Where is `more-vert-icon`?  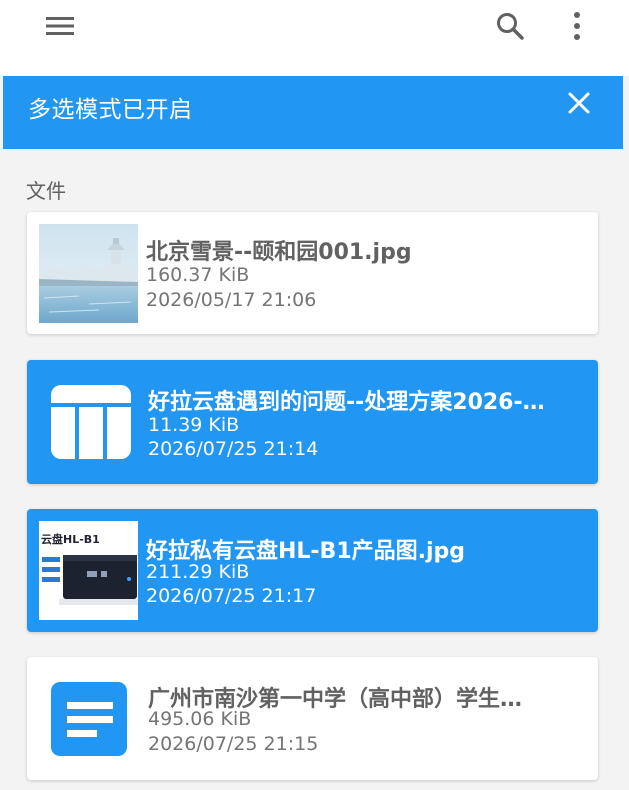
more-vert-icon is located at coordinates (577, 26).